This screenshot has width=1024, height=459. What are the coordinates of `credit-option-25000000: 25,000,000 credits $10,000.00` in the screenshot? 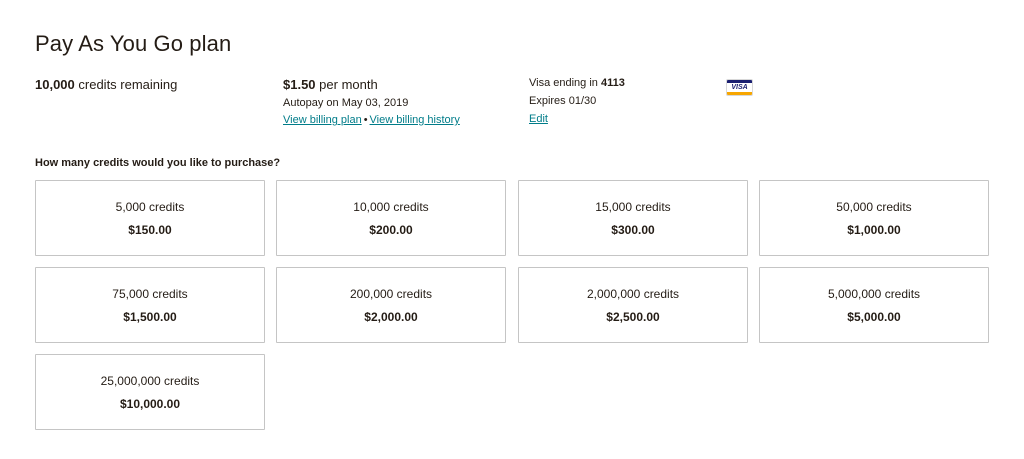 It's located at (150, 392).